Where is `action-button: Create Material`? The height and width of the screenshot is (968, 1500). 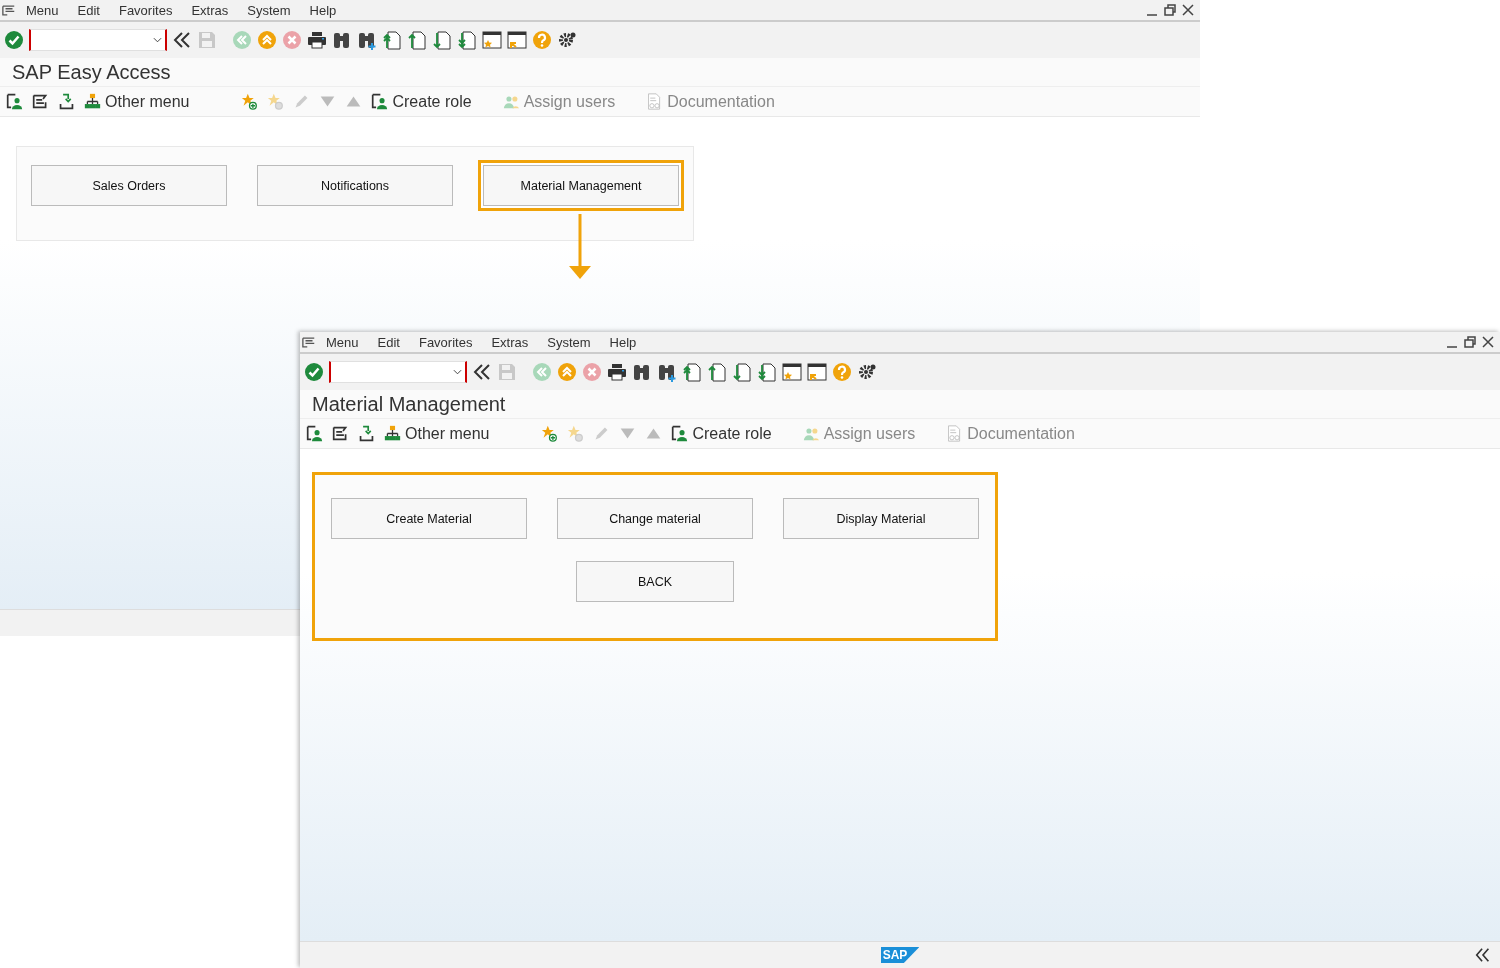
action-button: Create Material is located at coordinates (429, 518).